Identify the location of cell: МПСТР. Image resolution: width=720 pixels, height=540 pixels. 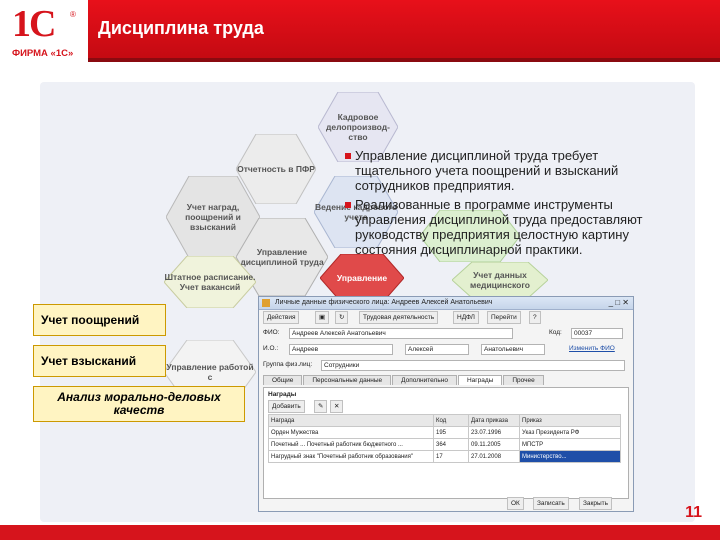
(570, 444).